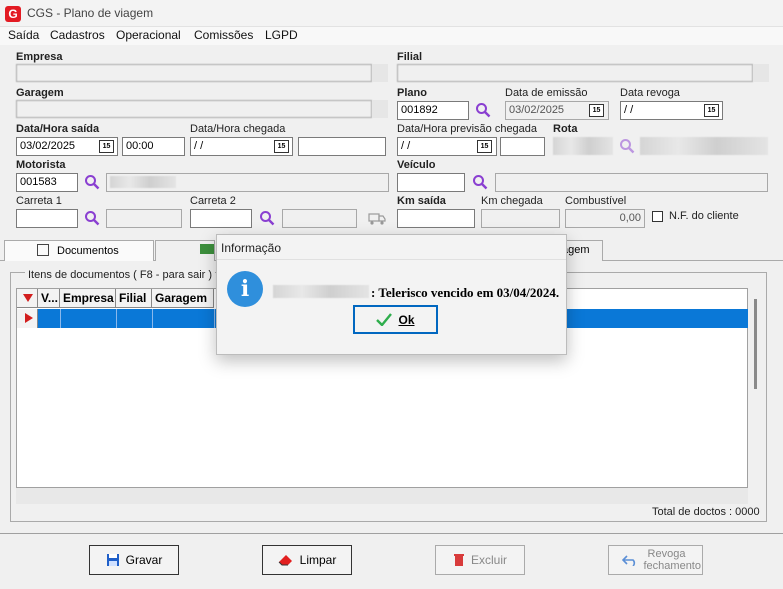 The width and height of the screenshot is (783, 589). What do you see at coordinates (221, 218) in the screenshot?
I see `carreta2-field` at bounding box center [221, 218].